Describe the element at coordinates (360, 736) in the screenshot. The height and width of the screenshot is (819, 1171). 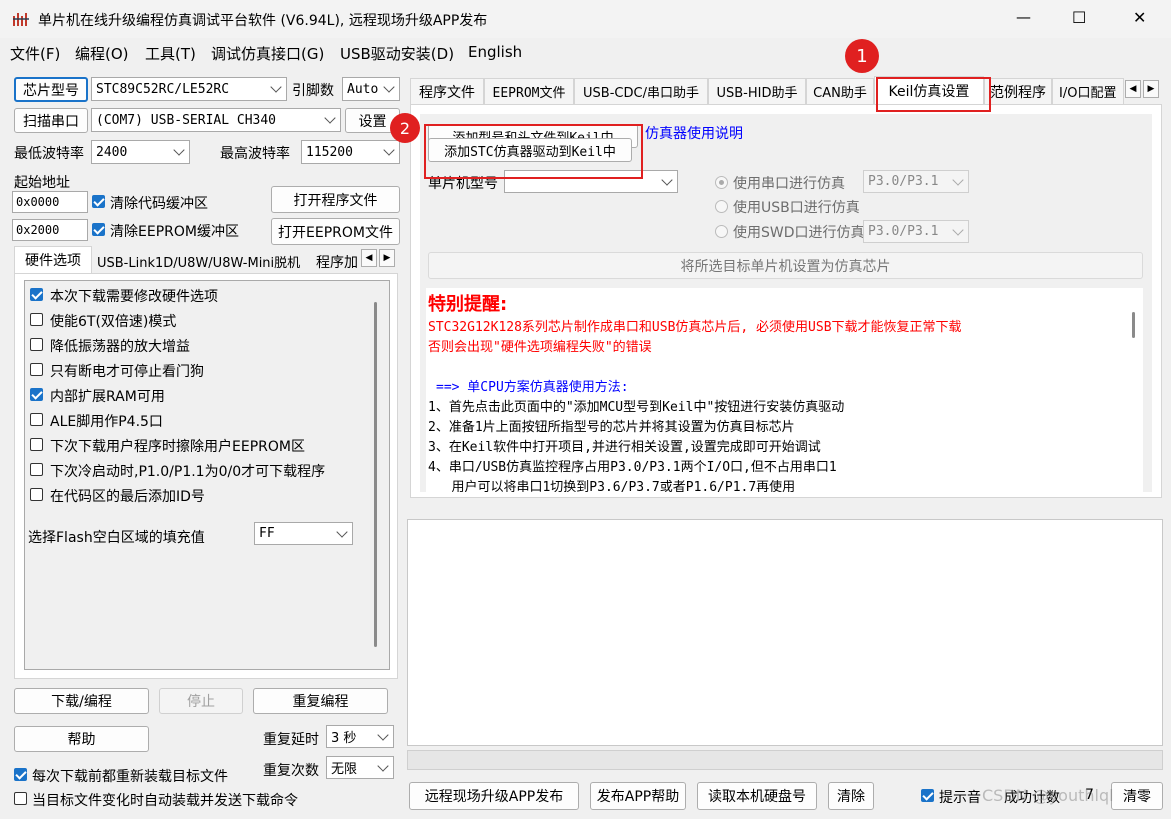
I see `repeat-delay-select: 3 秒` at that location.